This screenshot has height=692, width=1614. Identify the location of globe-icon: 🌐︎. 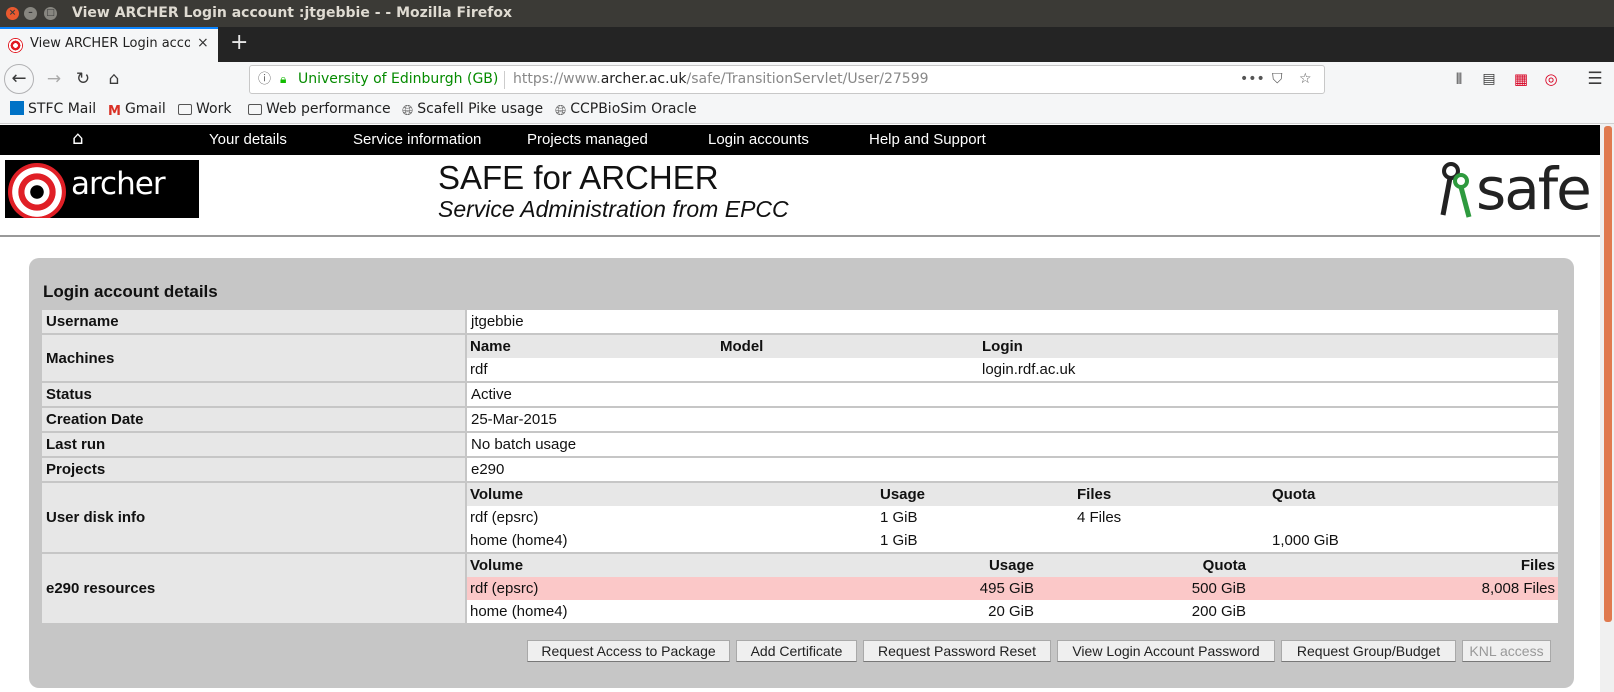
(408, 111).